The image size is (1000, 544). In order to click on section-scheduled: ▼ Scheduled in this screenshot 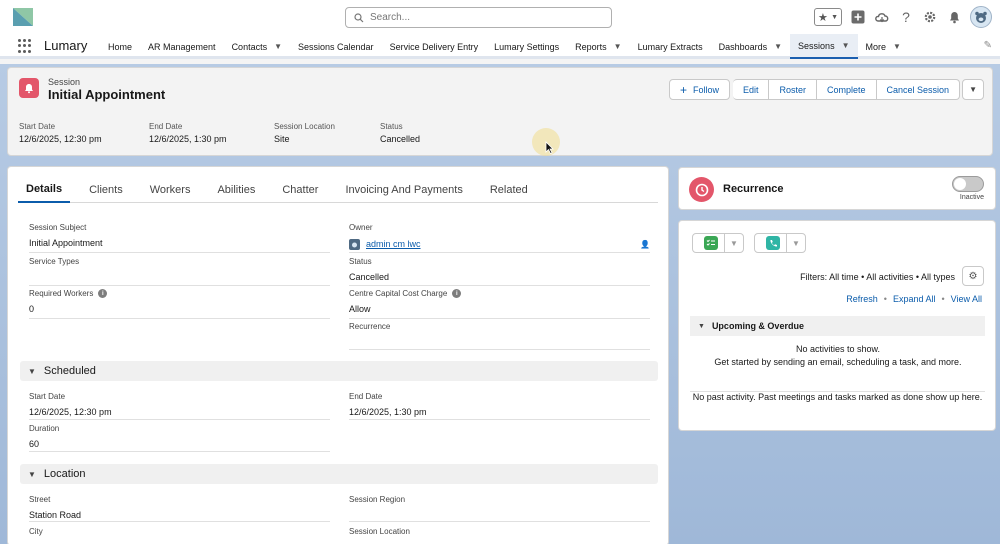, I will do `click(339, 371)`.